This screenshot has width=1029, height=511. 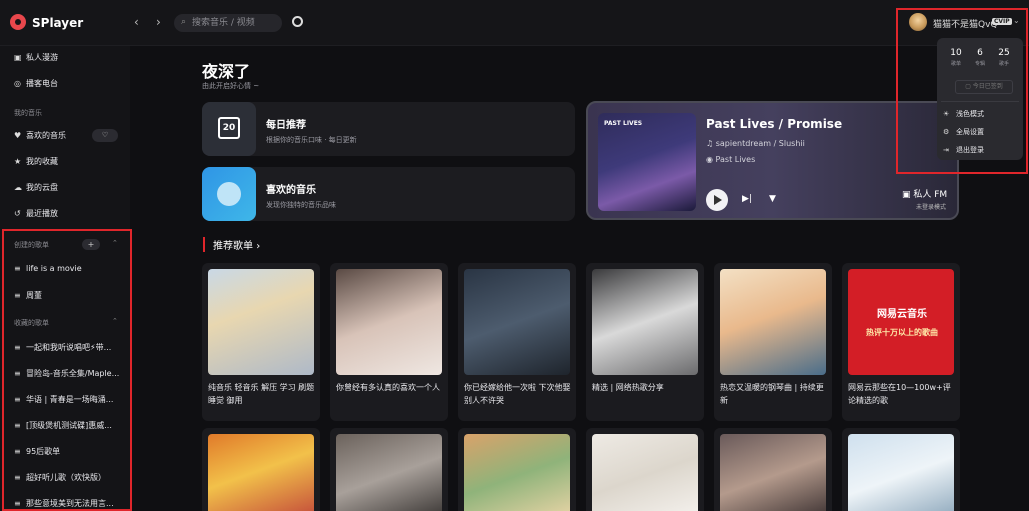 I want to click on search-box: ⌕, so click(x=228, y=23).